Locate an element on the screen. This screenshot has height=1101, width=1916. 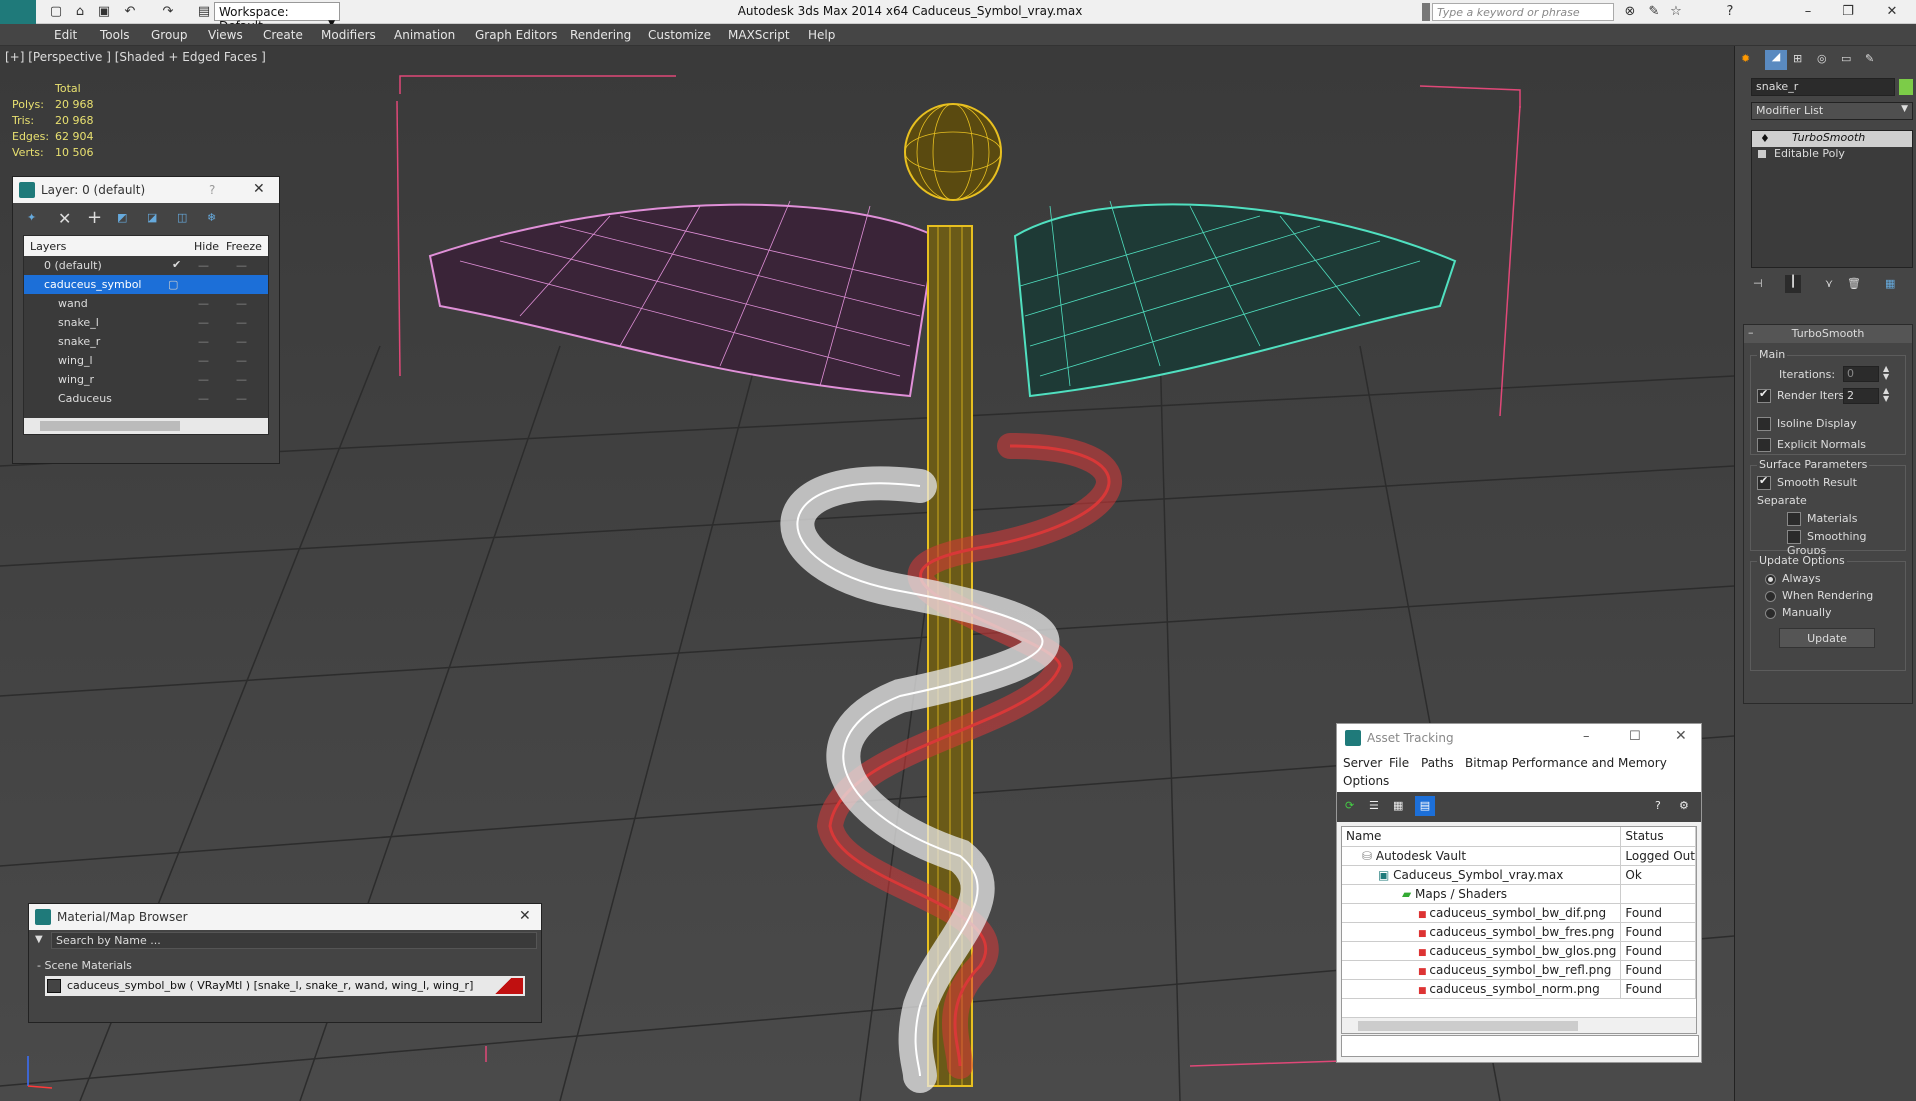
render-iters-spinner: 2 is located at coordinates (1861, 396).